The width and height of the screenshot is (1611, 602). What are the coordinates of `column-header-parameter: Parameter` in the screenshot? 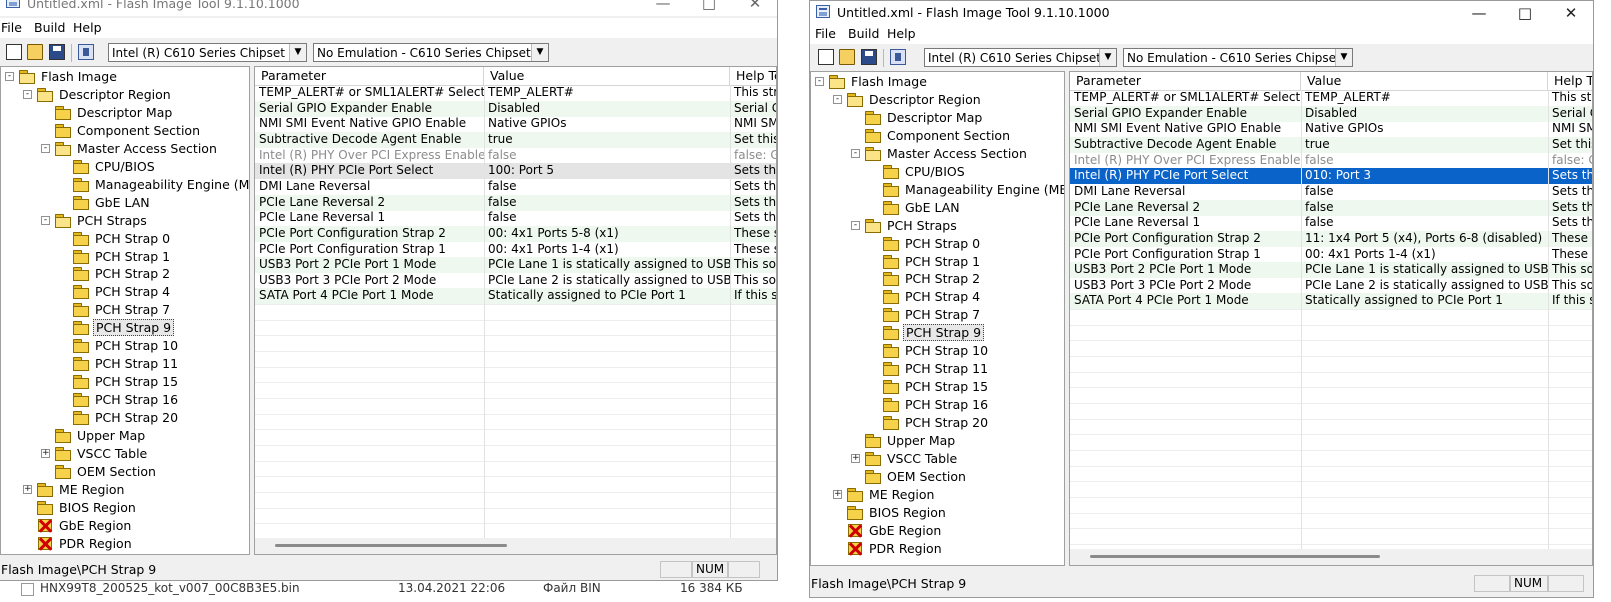 It's located at (1185, 81).